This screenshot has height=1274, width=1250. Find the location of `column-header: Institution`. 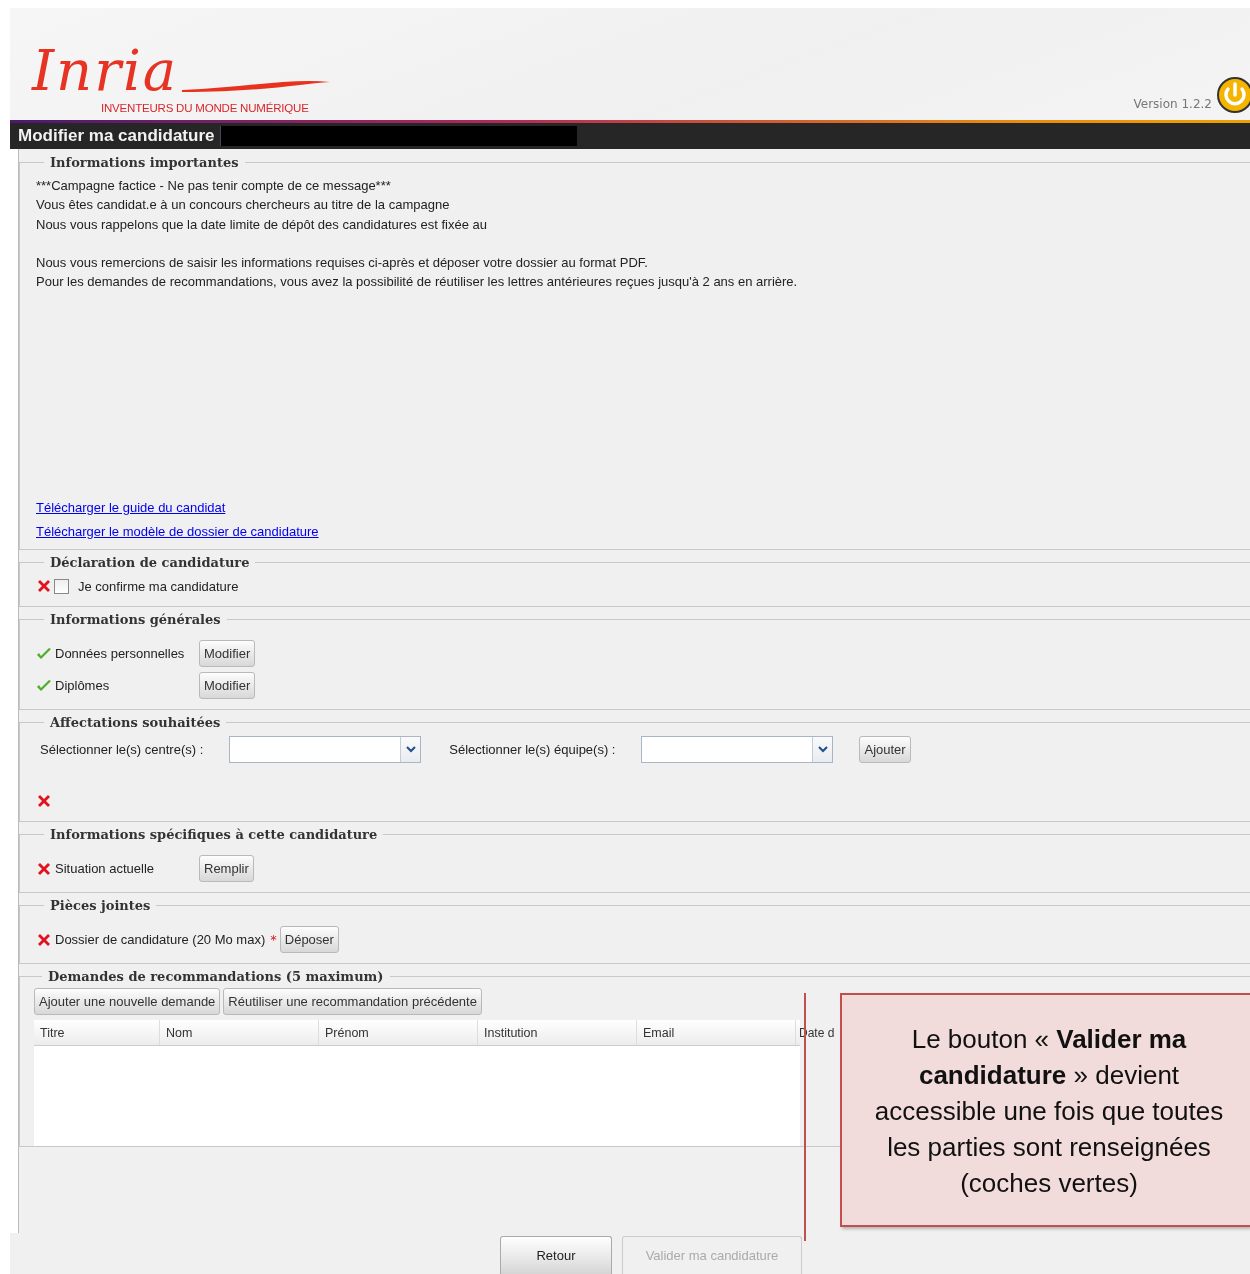

column-header: Institution is located at coordinates (557, 1032).